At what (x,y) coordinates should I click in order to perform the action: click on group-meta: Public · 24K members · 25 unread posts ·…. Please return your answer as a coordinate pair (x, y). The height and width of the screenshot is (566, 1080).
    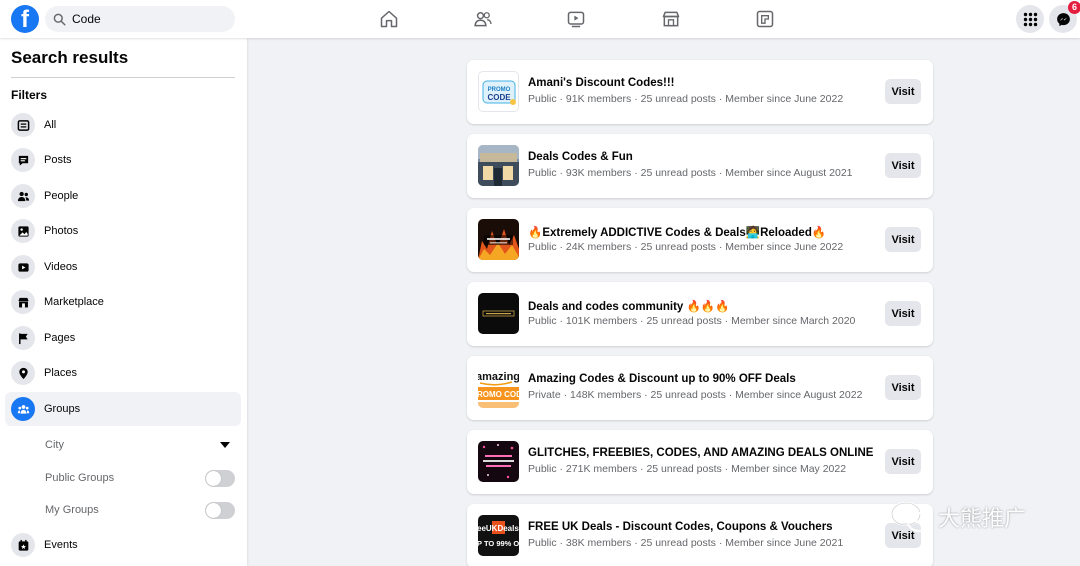
    Looking at the image, I should click on (686, 247).